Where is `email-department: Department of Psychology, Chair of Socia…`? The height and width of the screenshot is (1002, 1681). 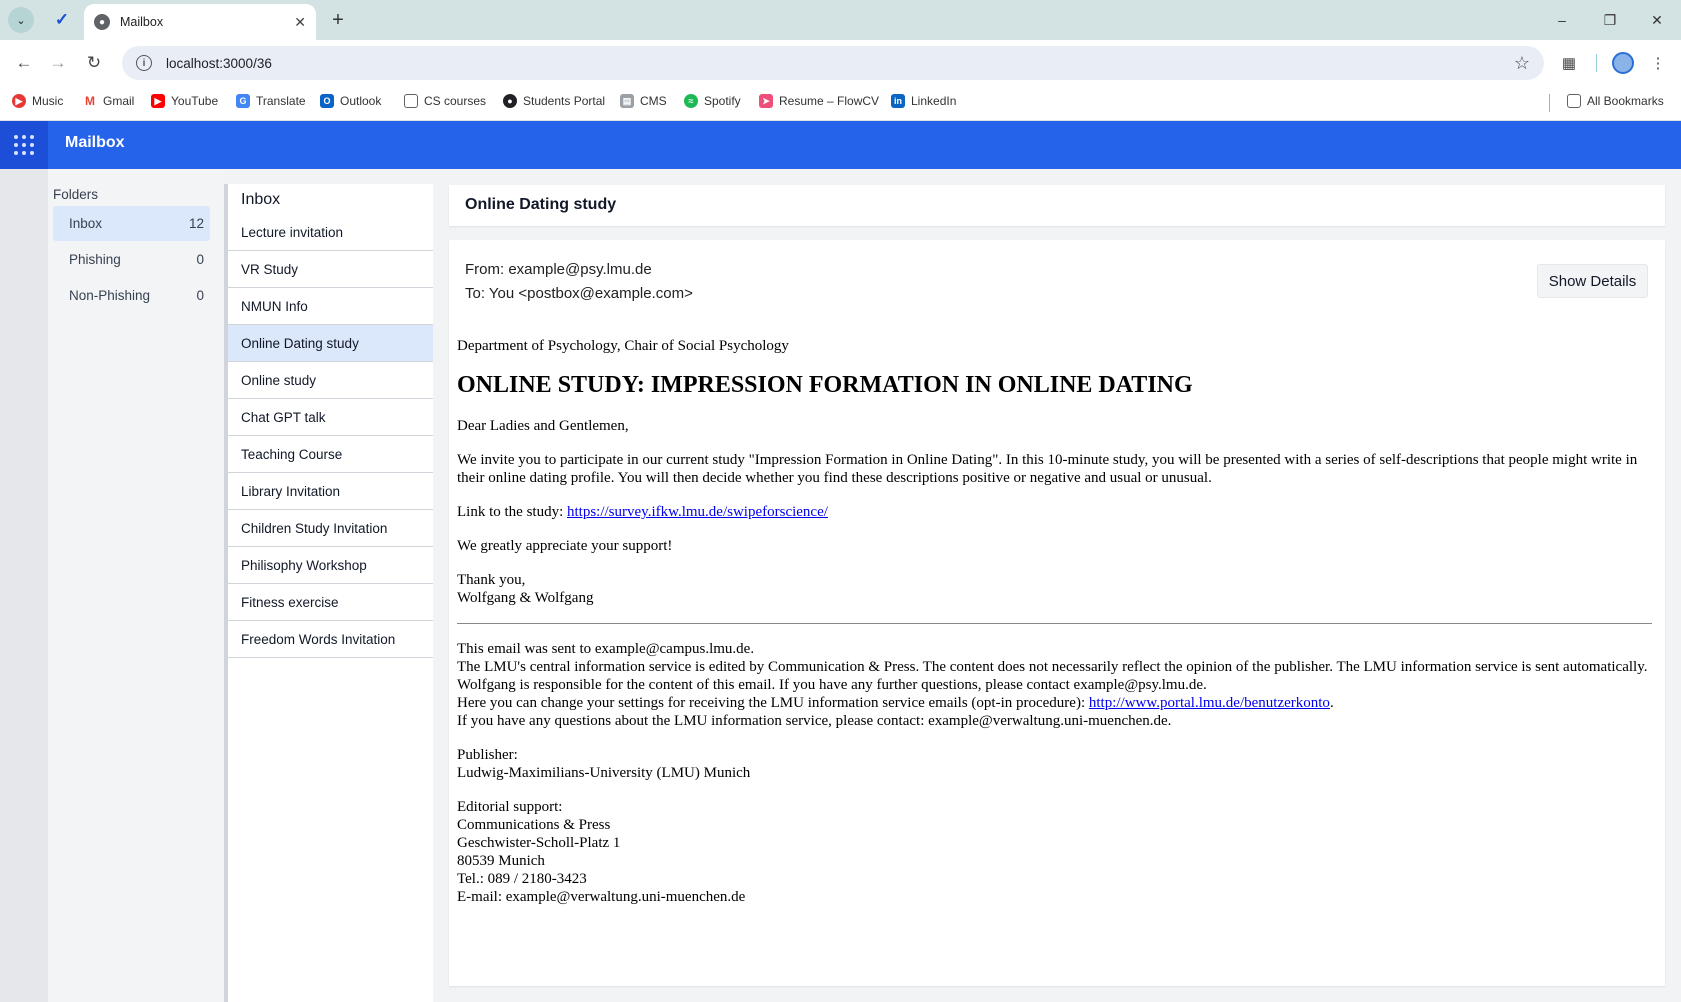 email-department: Department of Psychology, Chair of Socia… is located at coordinates (623, 346).